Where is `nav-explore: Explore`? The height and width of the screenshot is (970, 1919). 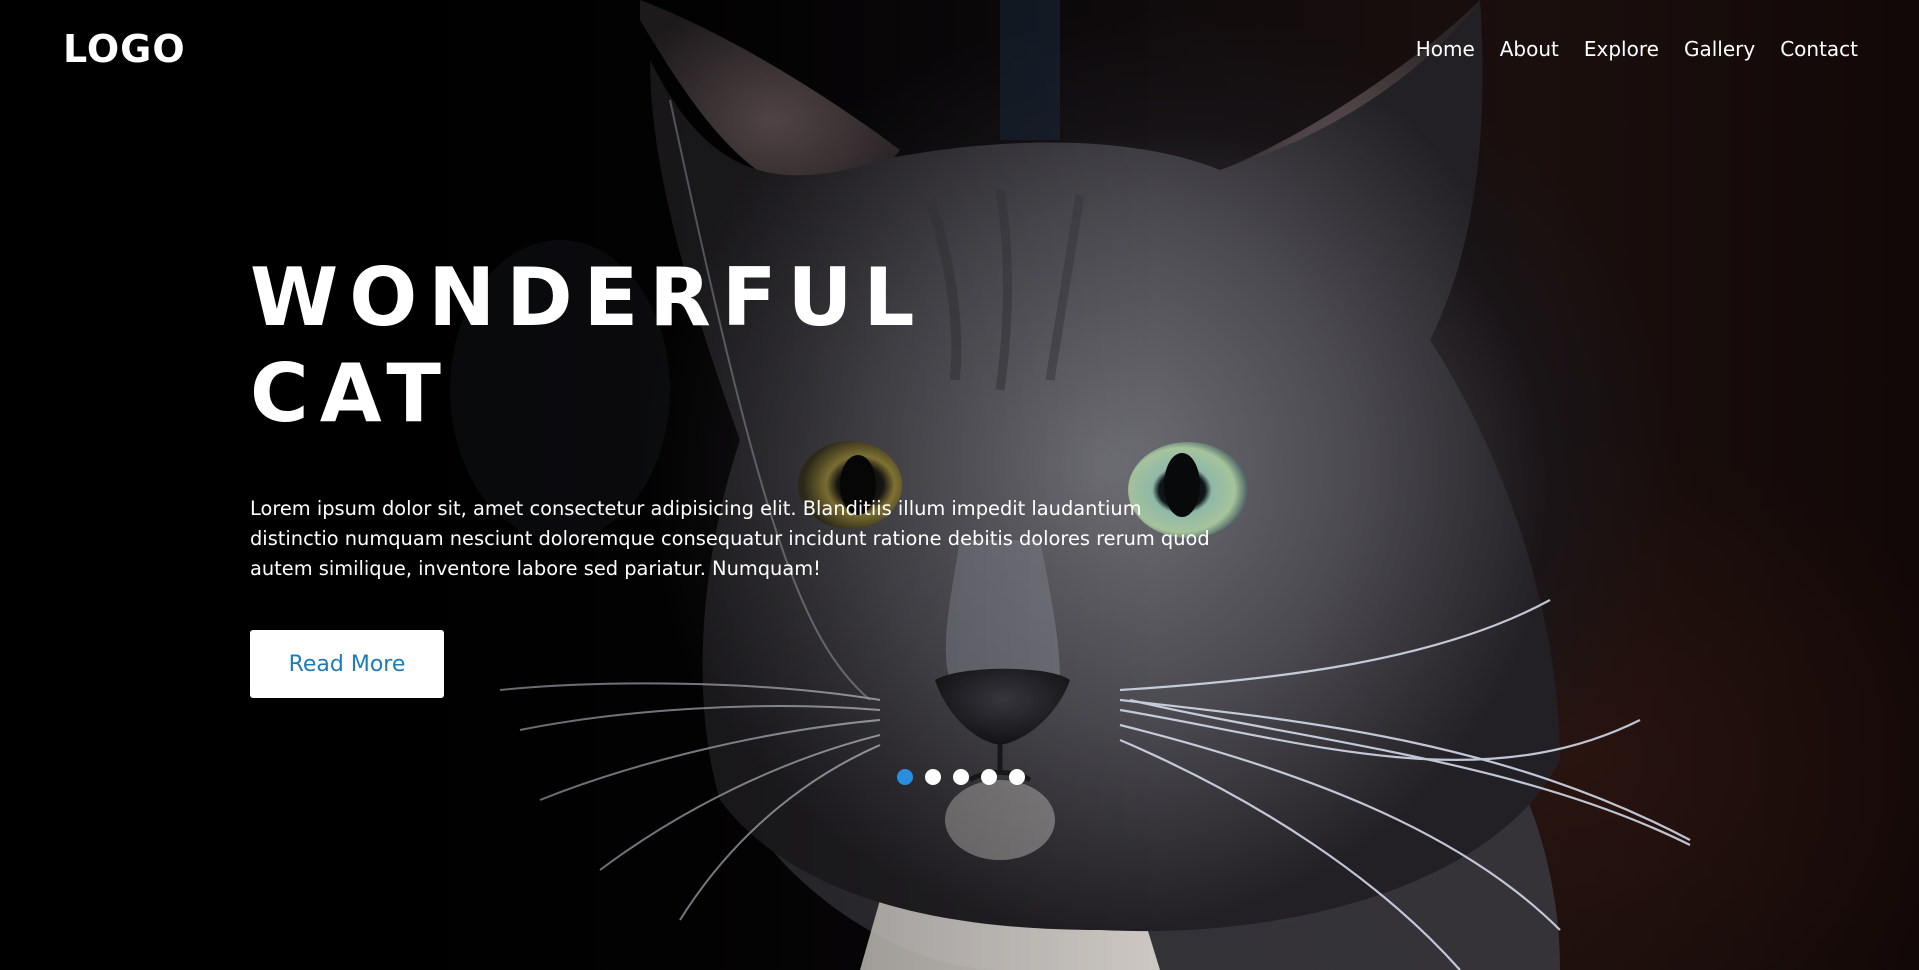 nav-explore: Explore is located at coordinates (1621, 49).